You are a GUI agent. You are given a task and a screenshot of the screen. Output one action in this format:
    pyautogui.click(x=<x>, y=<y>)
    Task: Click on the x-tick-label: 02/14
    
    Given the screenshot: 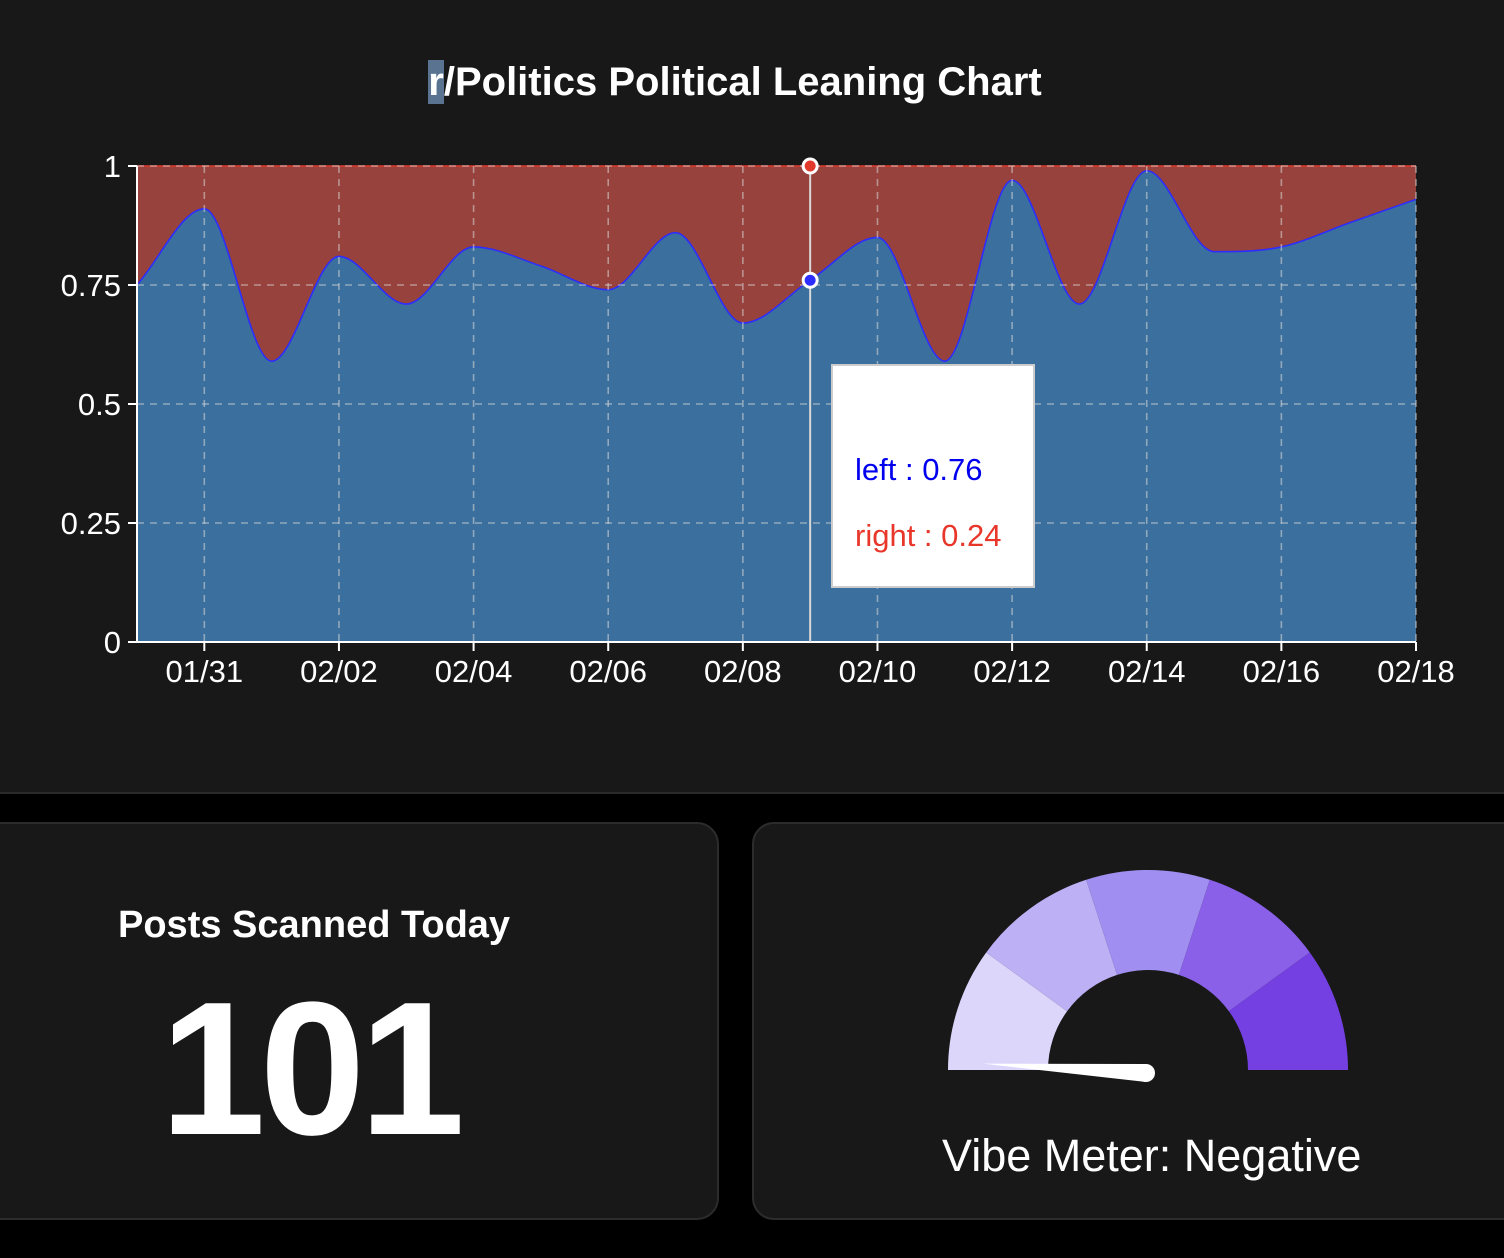 What is the action you would take?
    pyautogui.click(x=1147, y=671)
    